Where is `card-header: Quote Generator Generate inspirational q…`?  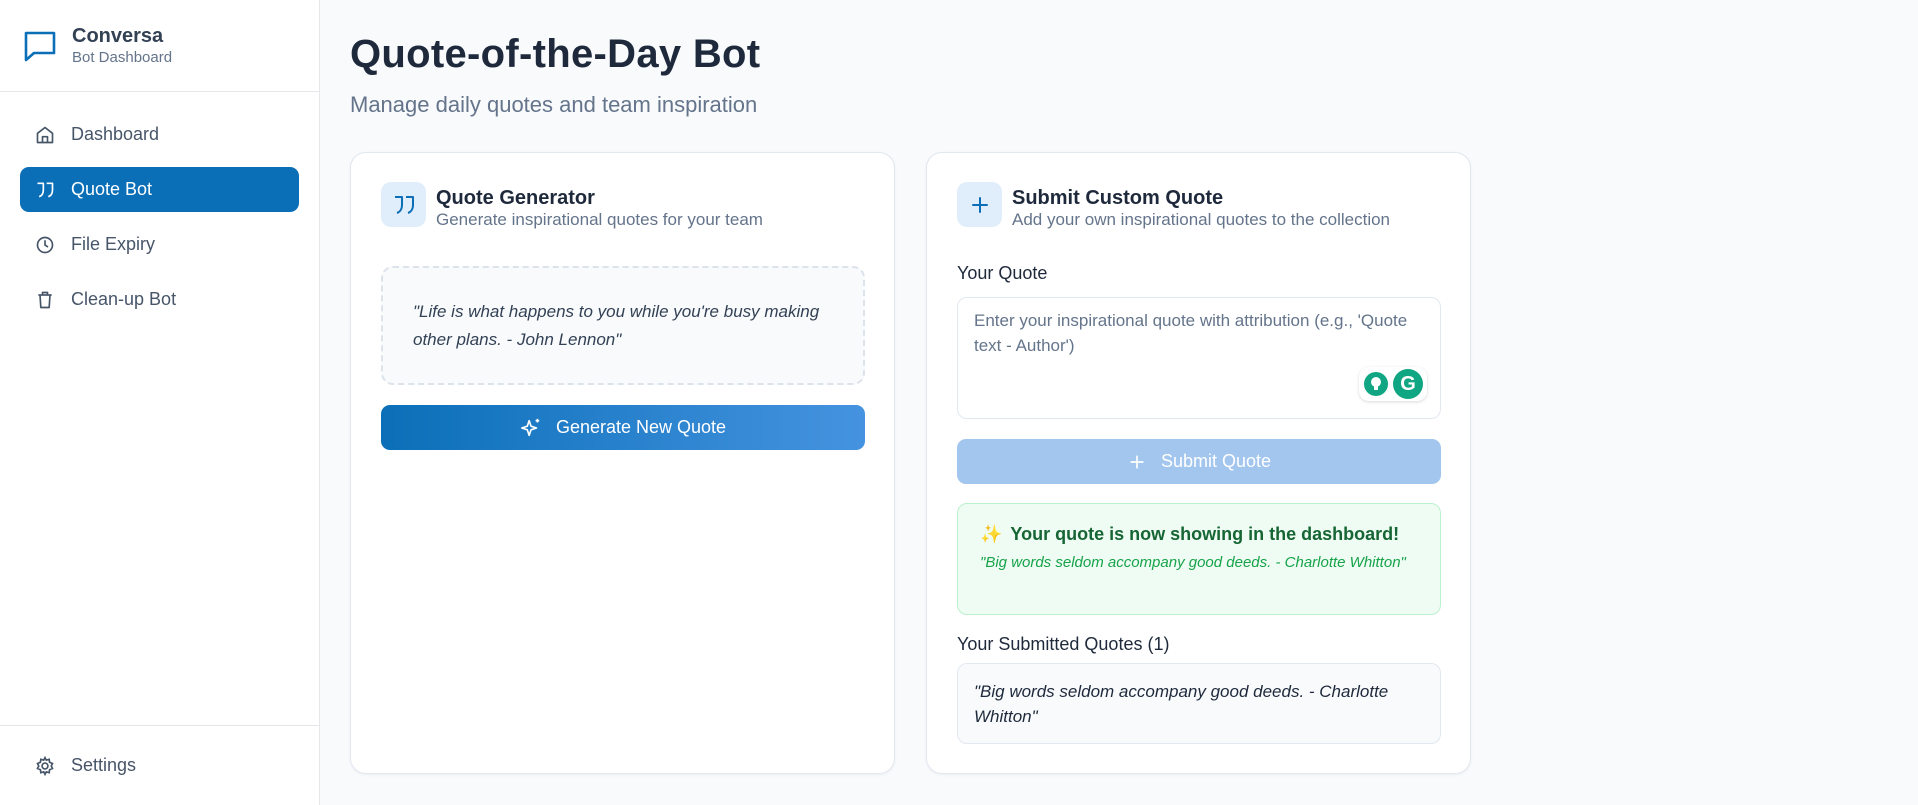 card-header: Quote Generator Generate inspirational q… is located at coordinates (572, 206).